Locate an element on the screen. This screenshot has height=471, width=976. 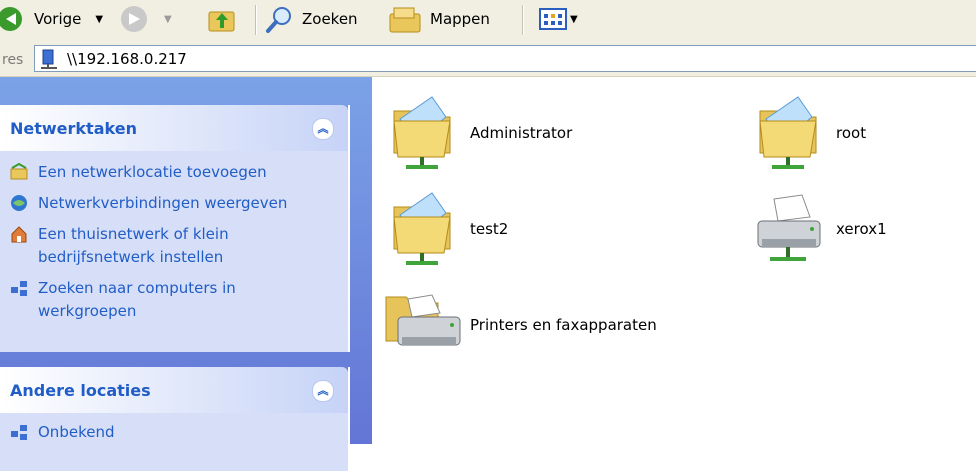
folders-button: Mappen is located at coordinates (439, 19).